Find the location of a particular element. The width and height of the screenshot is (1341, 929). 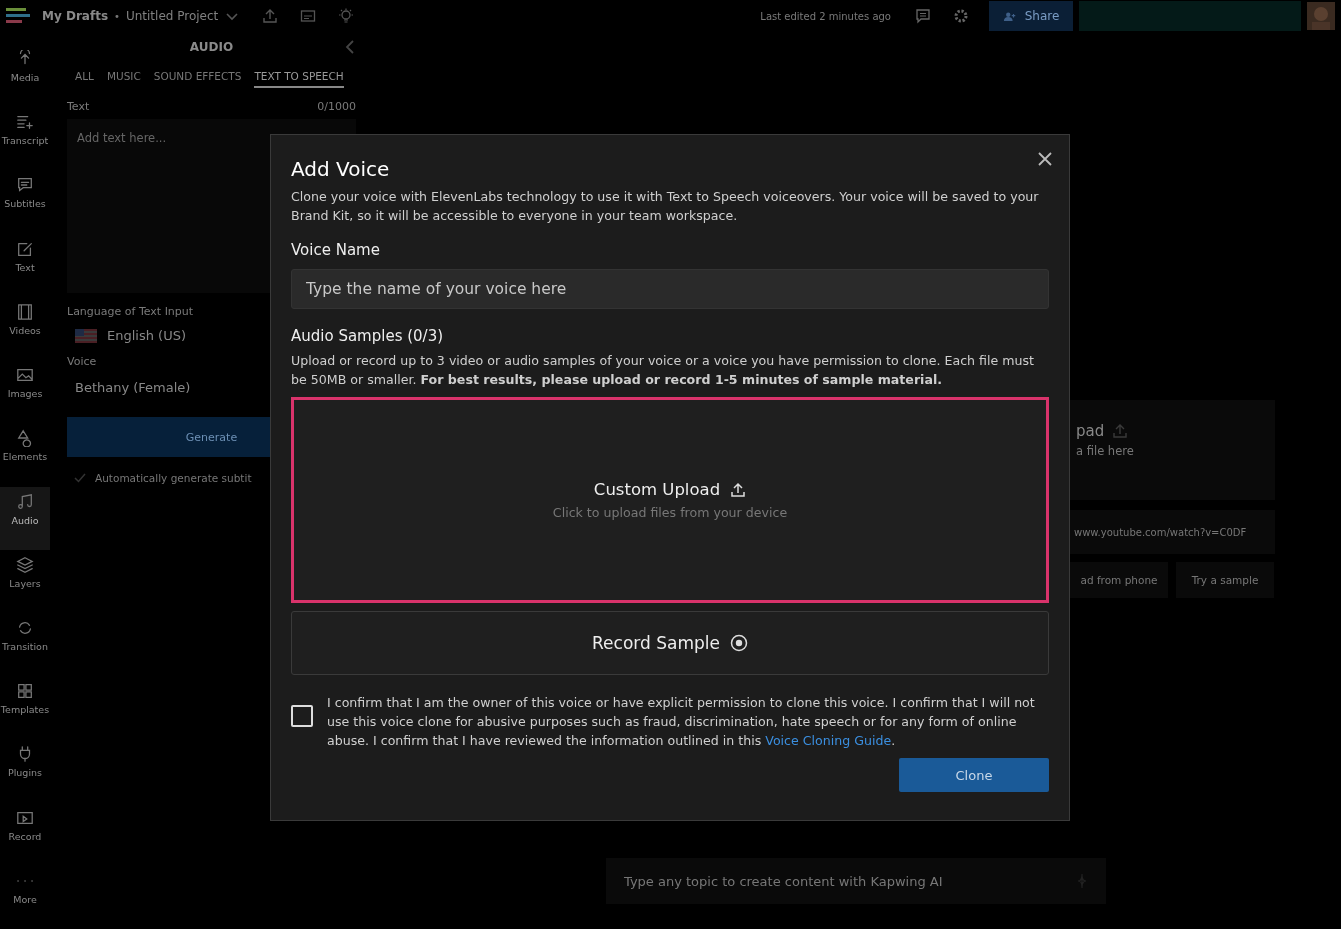

language-value: English (US) is located at coordinates (146, 335).